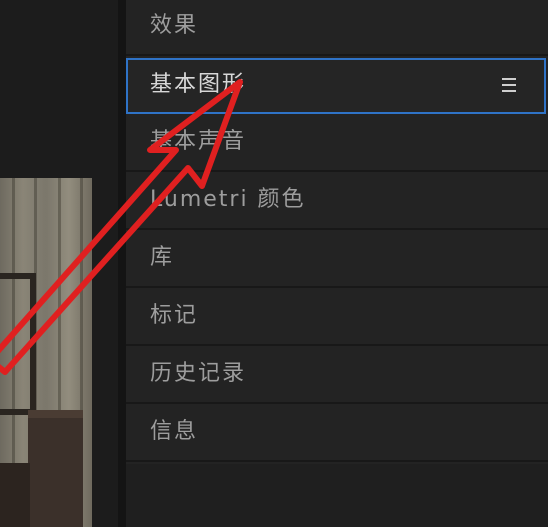 The width and height of the screenshot is (548, 527). Describe the element at coordinates (46, 352) in the screenshot. I see `video-preview-image` at that location.